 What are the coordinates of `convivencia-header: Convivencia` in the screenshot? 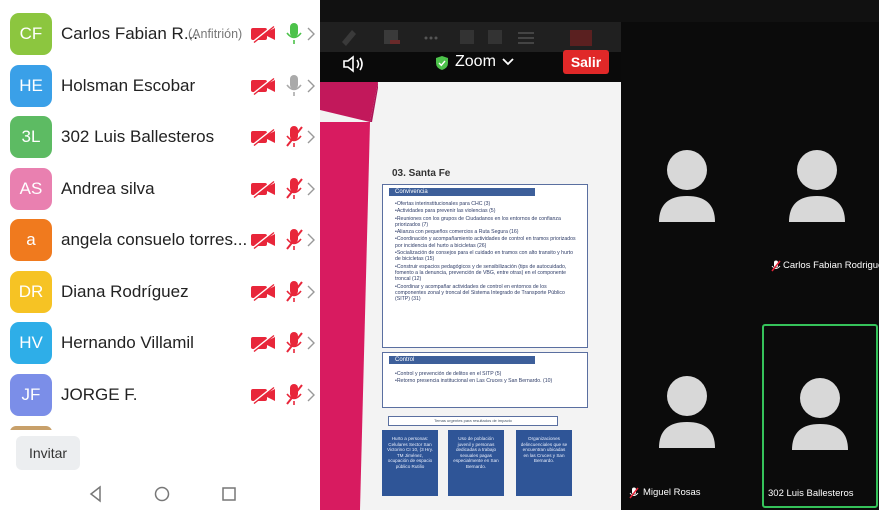 It's located at (462, 192).